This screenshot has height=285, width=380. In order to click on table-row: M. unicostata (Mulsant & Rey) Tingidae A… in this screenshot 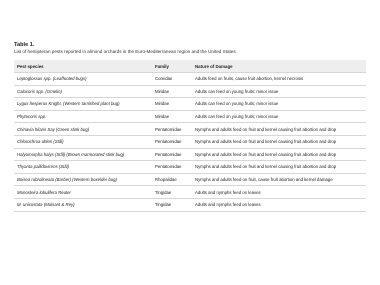, I will do `click(190, 204)`.